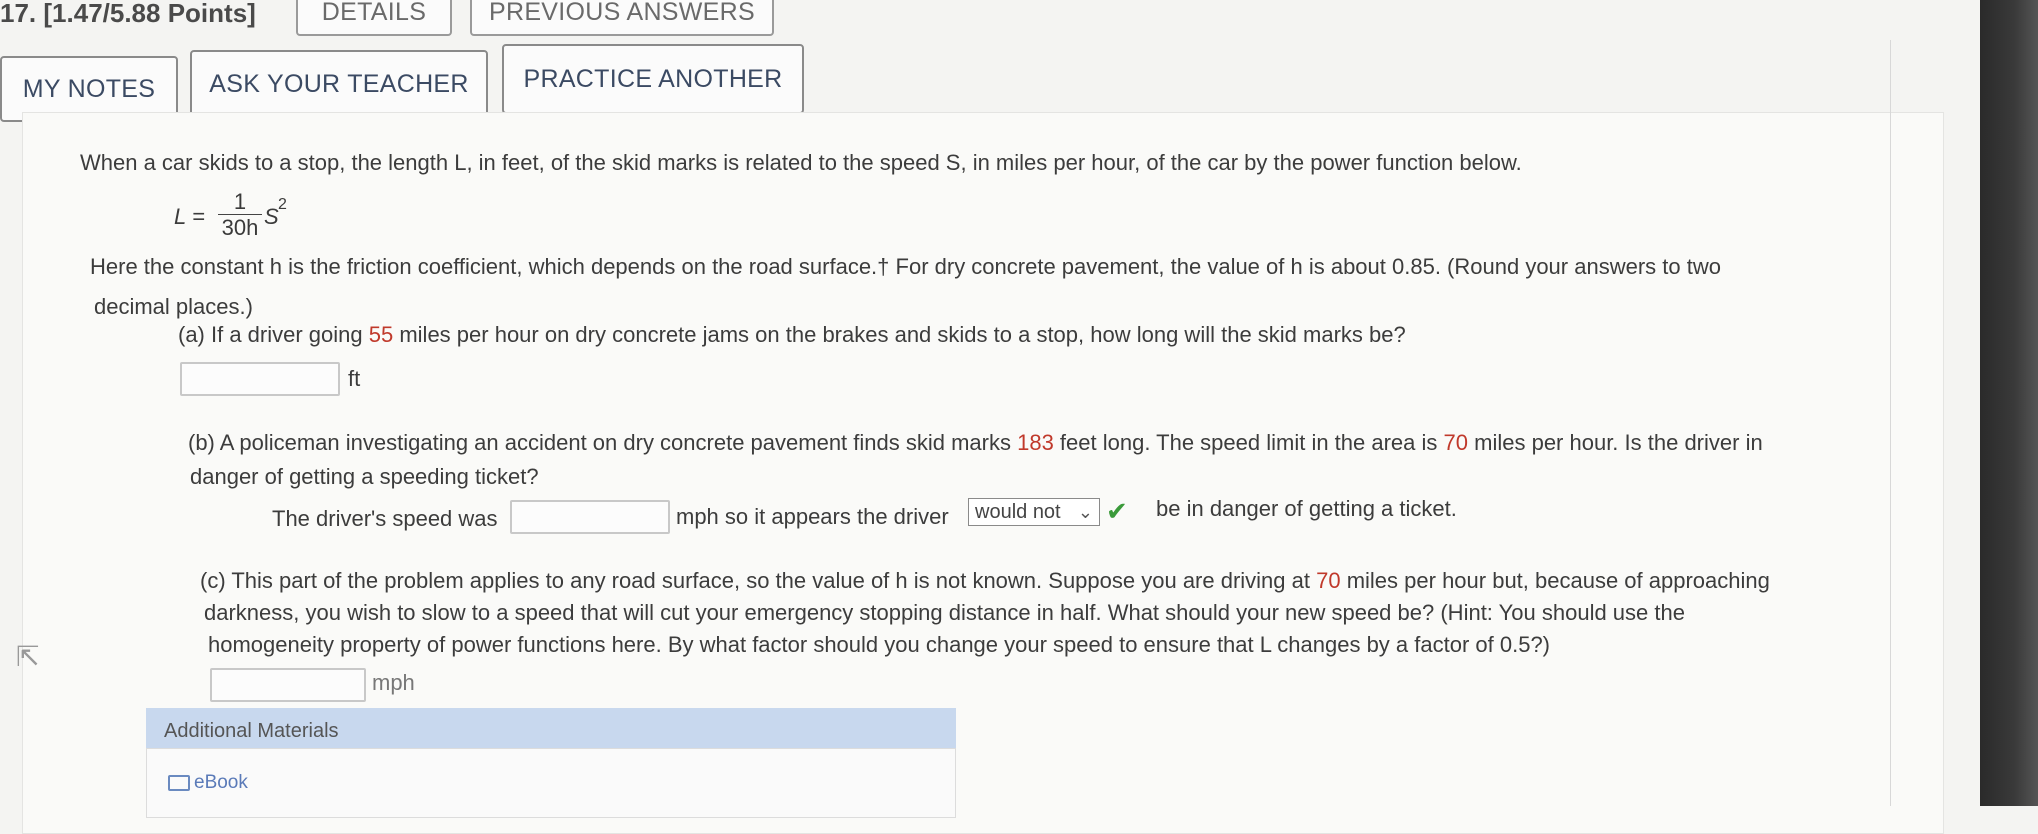  What do you see at coordinates (179, 782) in the screenshot?
I see `book-icon` at bounding box center [179, 782].